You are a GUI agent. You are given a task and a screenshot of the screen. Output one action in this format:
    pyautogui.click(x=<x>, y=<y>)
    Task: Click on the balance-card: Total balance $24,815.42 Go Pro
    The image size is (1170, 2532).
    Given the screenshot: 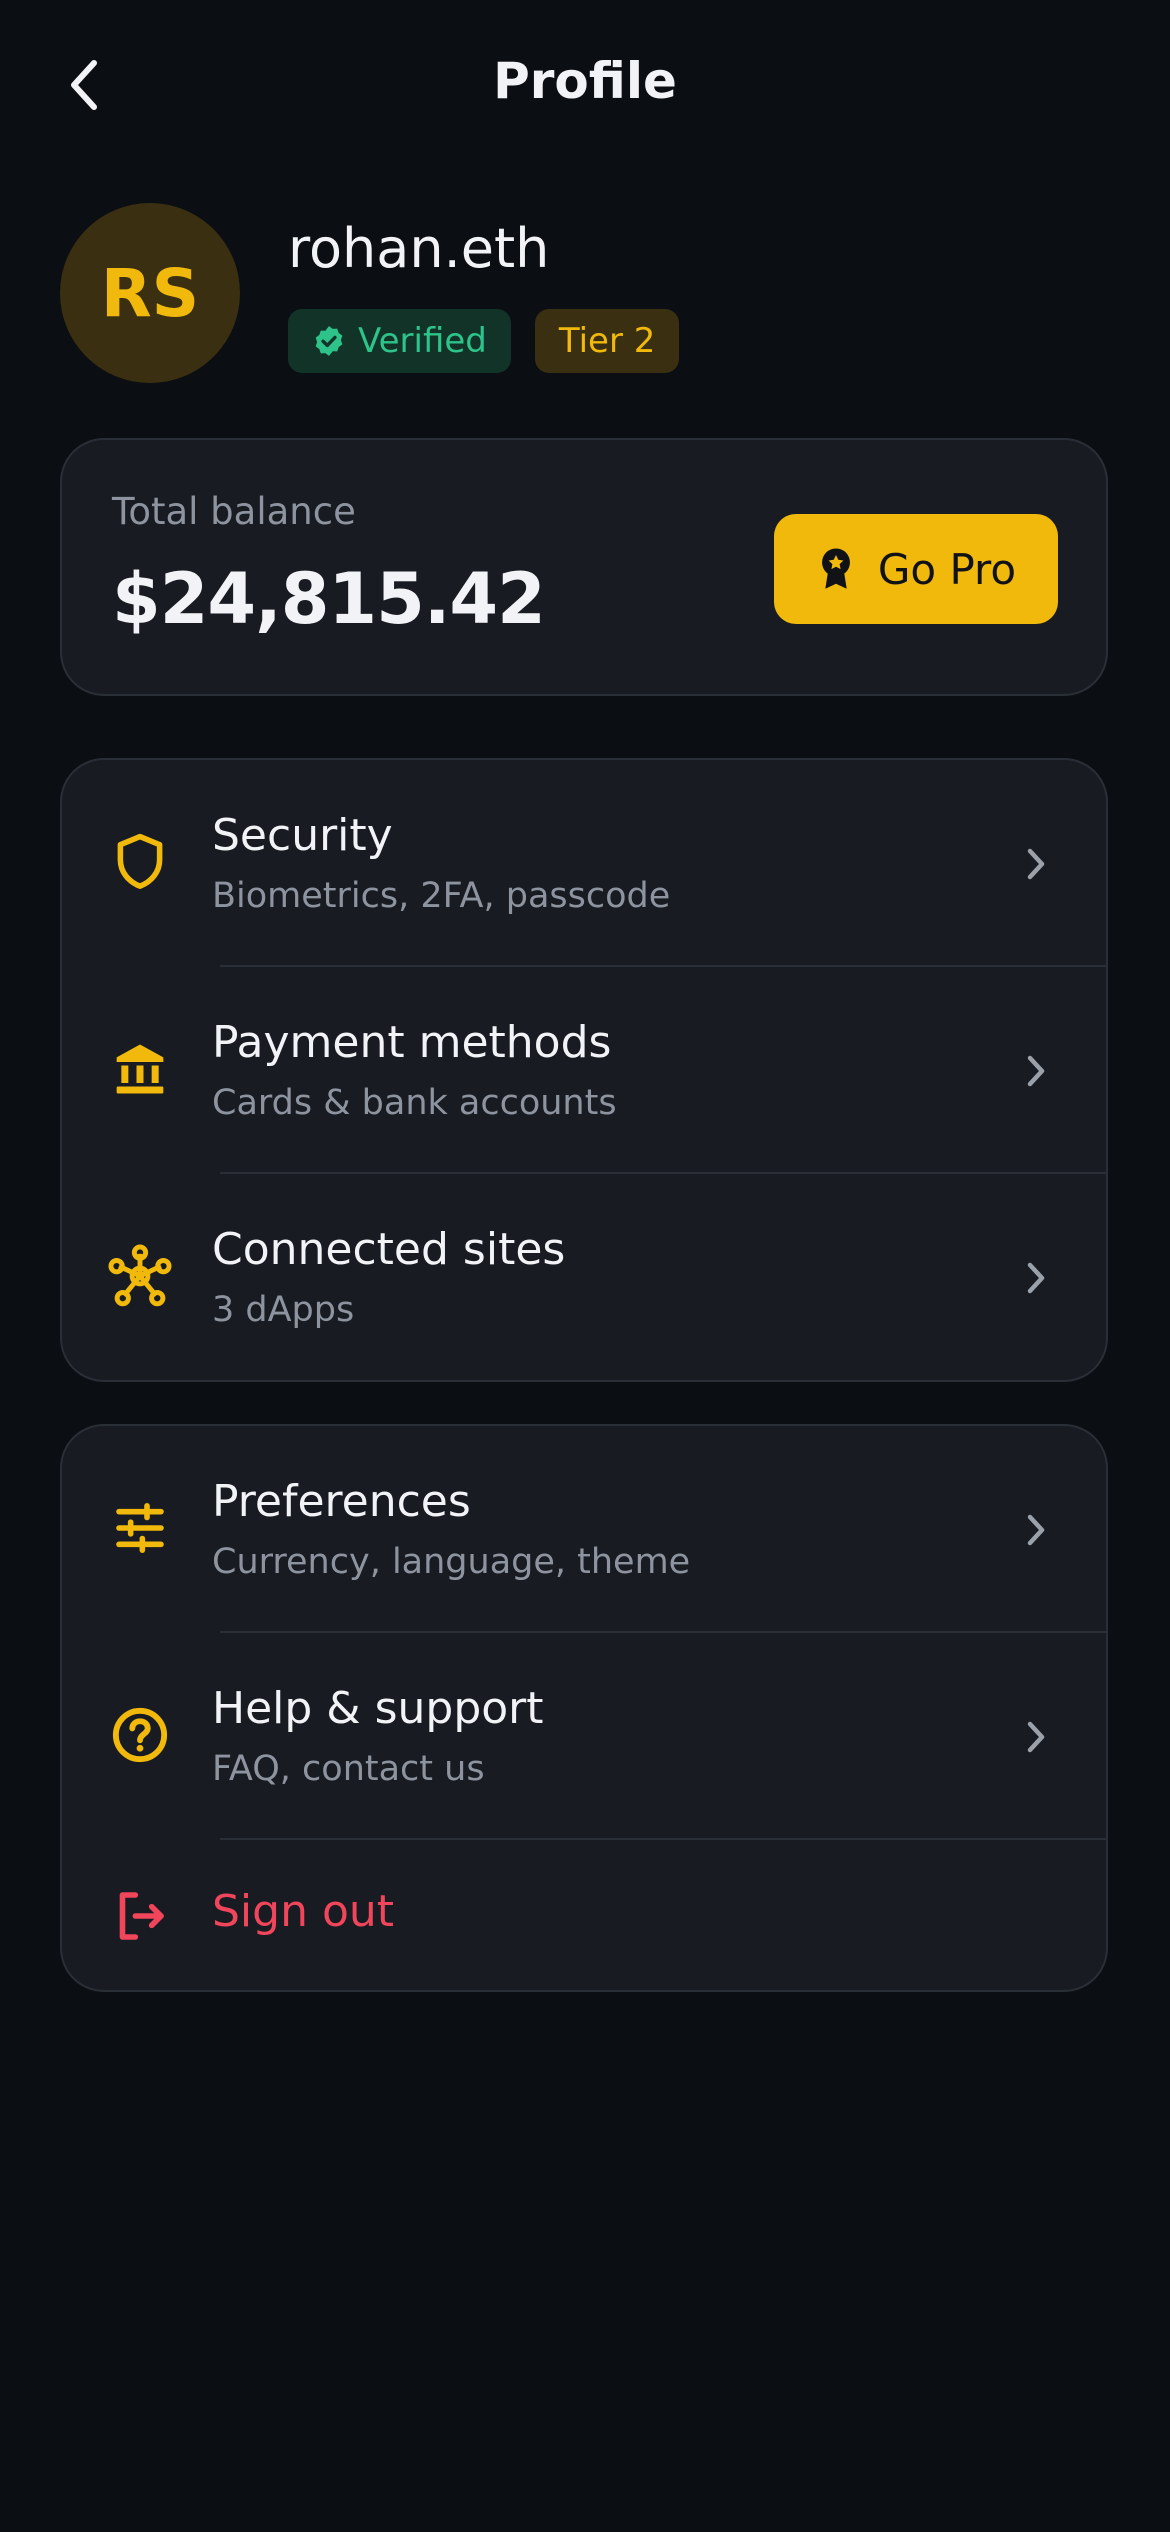 What is the action you would take?
    pyautogui.click(x=584, y=567)
    